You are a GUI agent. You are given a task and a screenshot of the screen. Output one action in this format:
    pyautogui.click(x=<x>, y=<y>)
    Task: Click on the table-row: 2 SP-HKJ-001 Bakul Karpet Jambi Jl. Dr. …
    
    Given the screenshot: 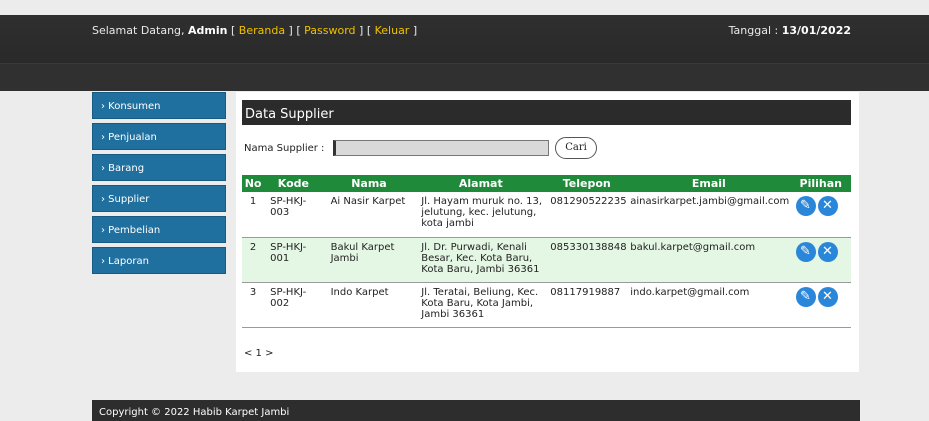 What is the action you would take?
    pyautogui.click(x=546, y=259)
    